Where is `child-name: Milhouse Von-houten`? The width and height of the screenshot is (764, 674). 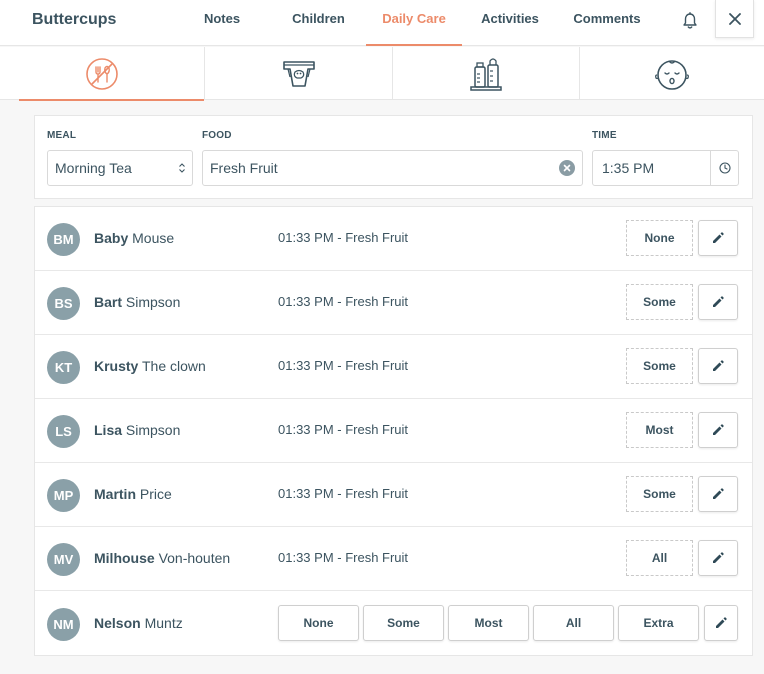
child-name: Milhouse Von-houten is located at coordinates (162, 558).